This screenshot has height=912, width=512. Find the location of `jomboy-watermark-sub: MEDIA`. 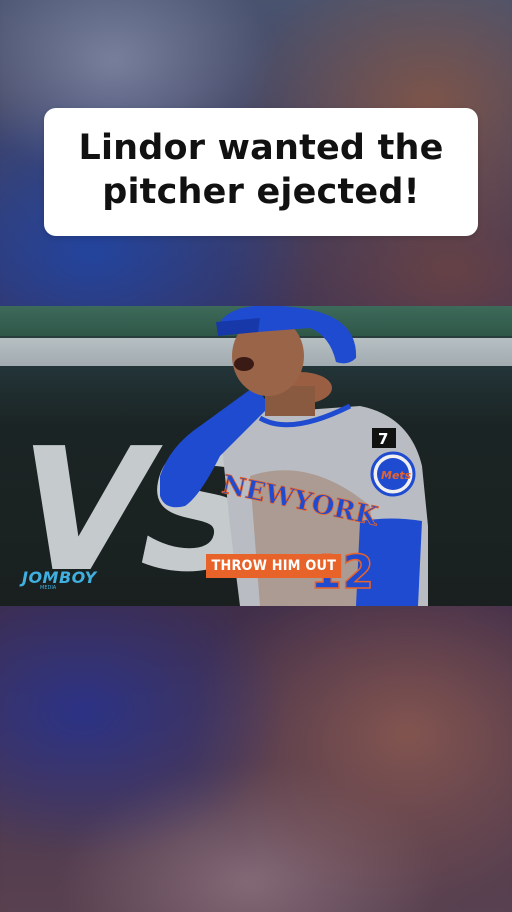

jomboy-watermark-sub: MEDIA is located at coordinates (48, 588).